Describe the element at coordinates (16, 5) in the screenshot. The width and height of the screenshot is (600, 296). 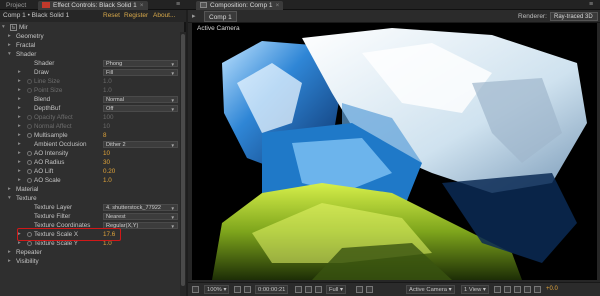
I see `tab-project: Project` at that location.